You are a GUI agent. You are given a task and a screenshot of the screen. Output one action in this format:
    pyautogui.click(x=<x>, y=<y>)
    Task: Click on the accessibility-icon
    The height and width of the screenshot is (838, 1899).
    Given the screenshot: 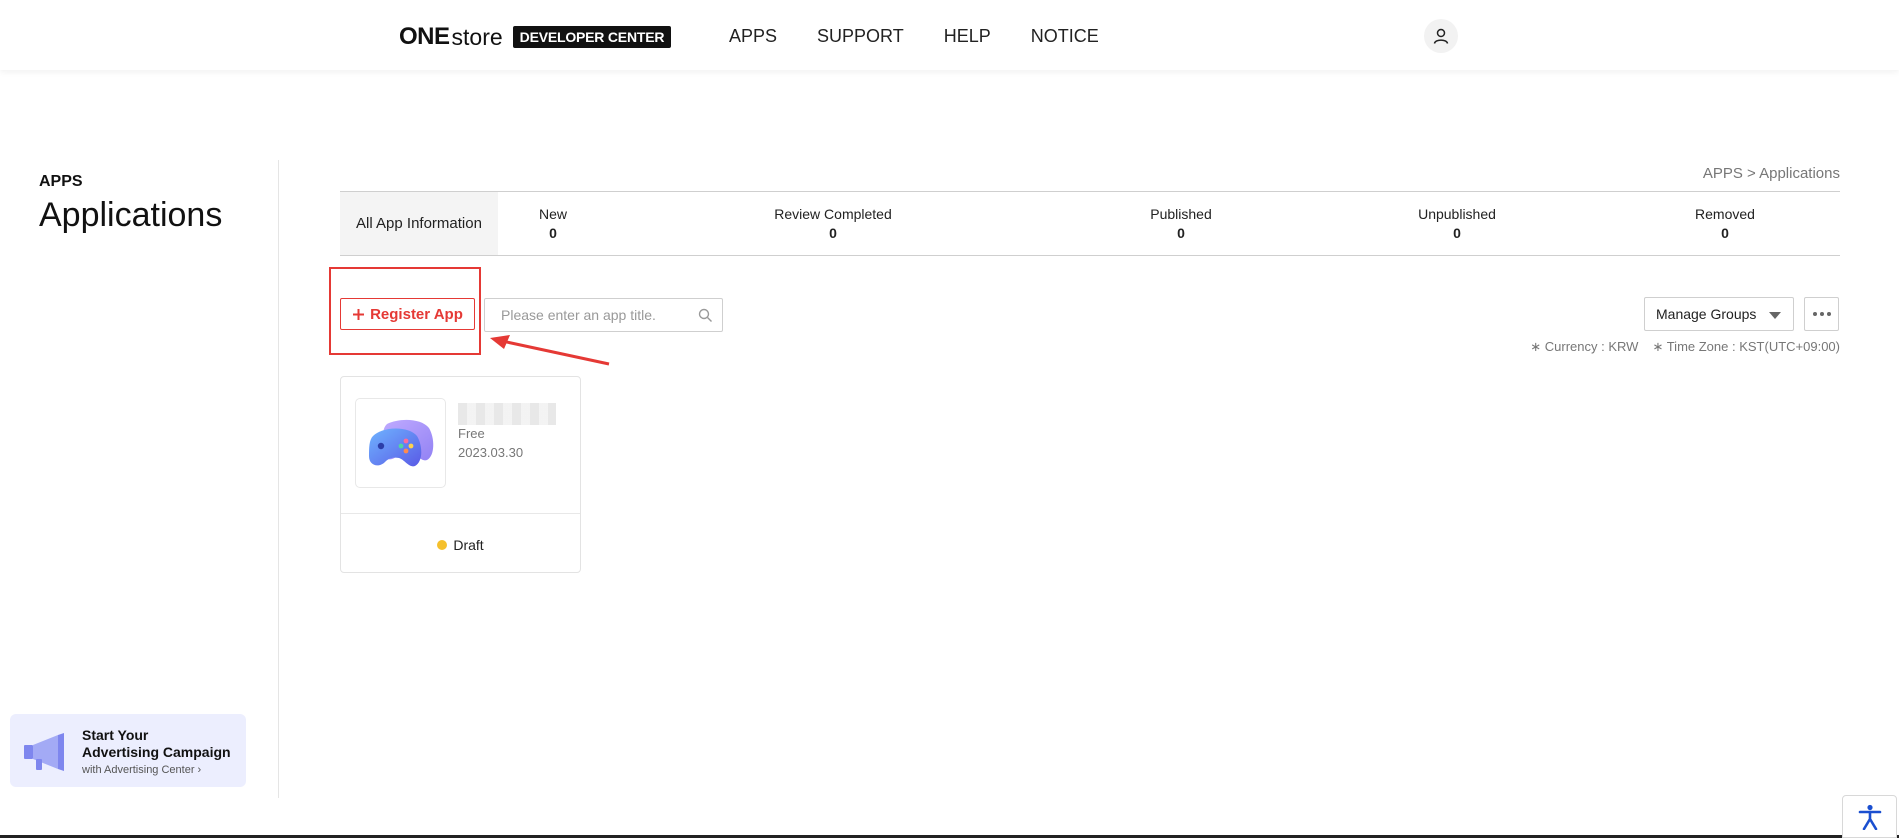 What is the action you would take?
    pyautogui.click(x=1869, y=817)
    